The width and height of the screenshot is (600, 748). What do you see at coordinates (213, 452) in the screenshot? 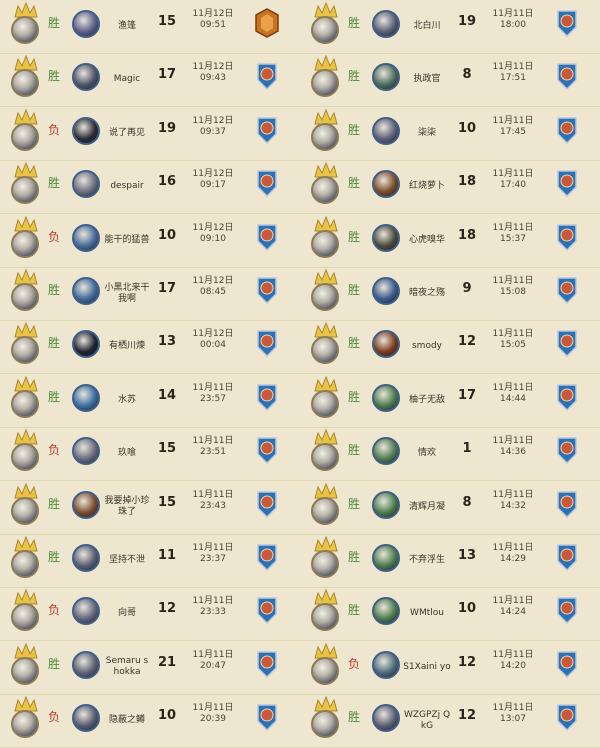
I see `match-time: 23:51` at bounding box center [213, 452].